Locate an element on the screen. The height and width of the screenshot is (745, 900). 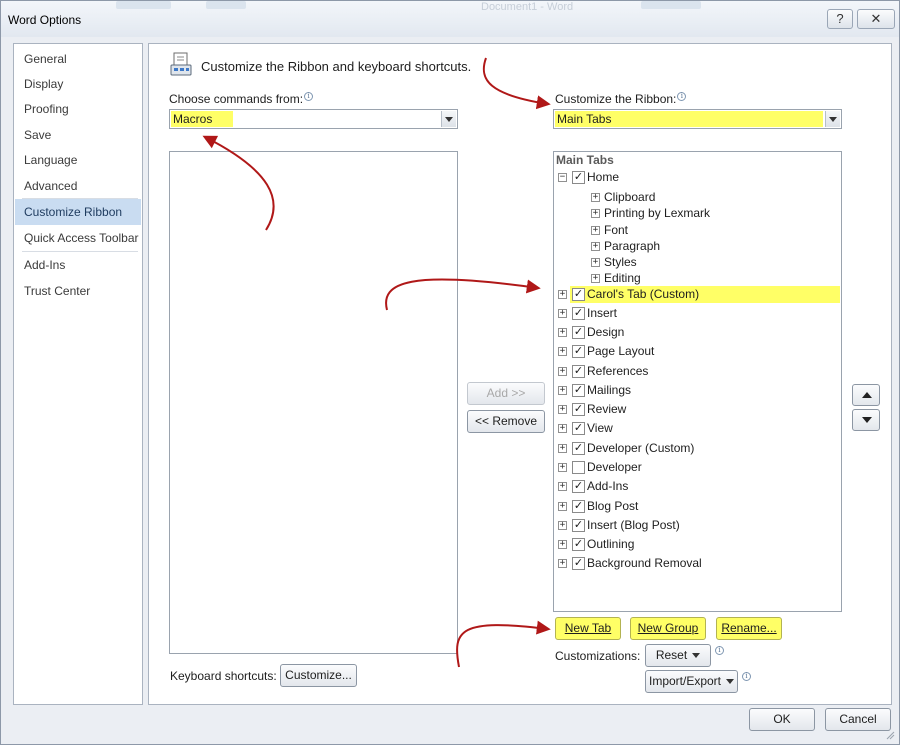
tree-item: − ✓ Home is located at coordinates (697, 177).